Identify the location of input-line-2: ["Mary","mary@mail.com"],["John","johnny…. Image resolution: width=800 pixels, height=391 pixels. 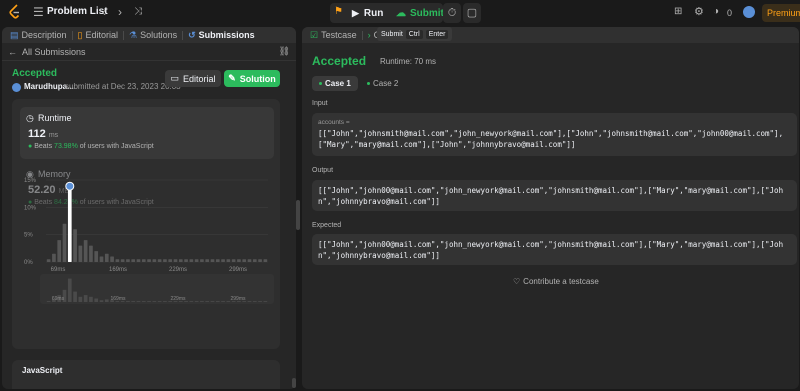
(447, 144).